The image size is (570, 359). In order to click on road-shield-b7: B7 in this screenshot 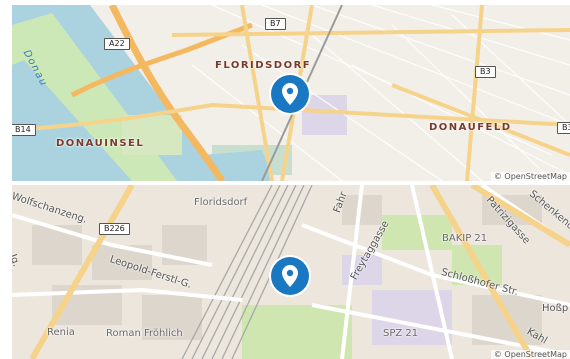, I will do `click(275, 24)`.